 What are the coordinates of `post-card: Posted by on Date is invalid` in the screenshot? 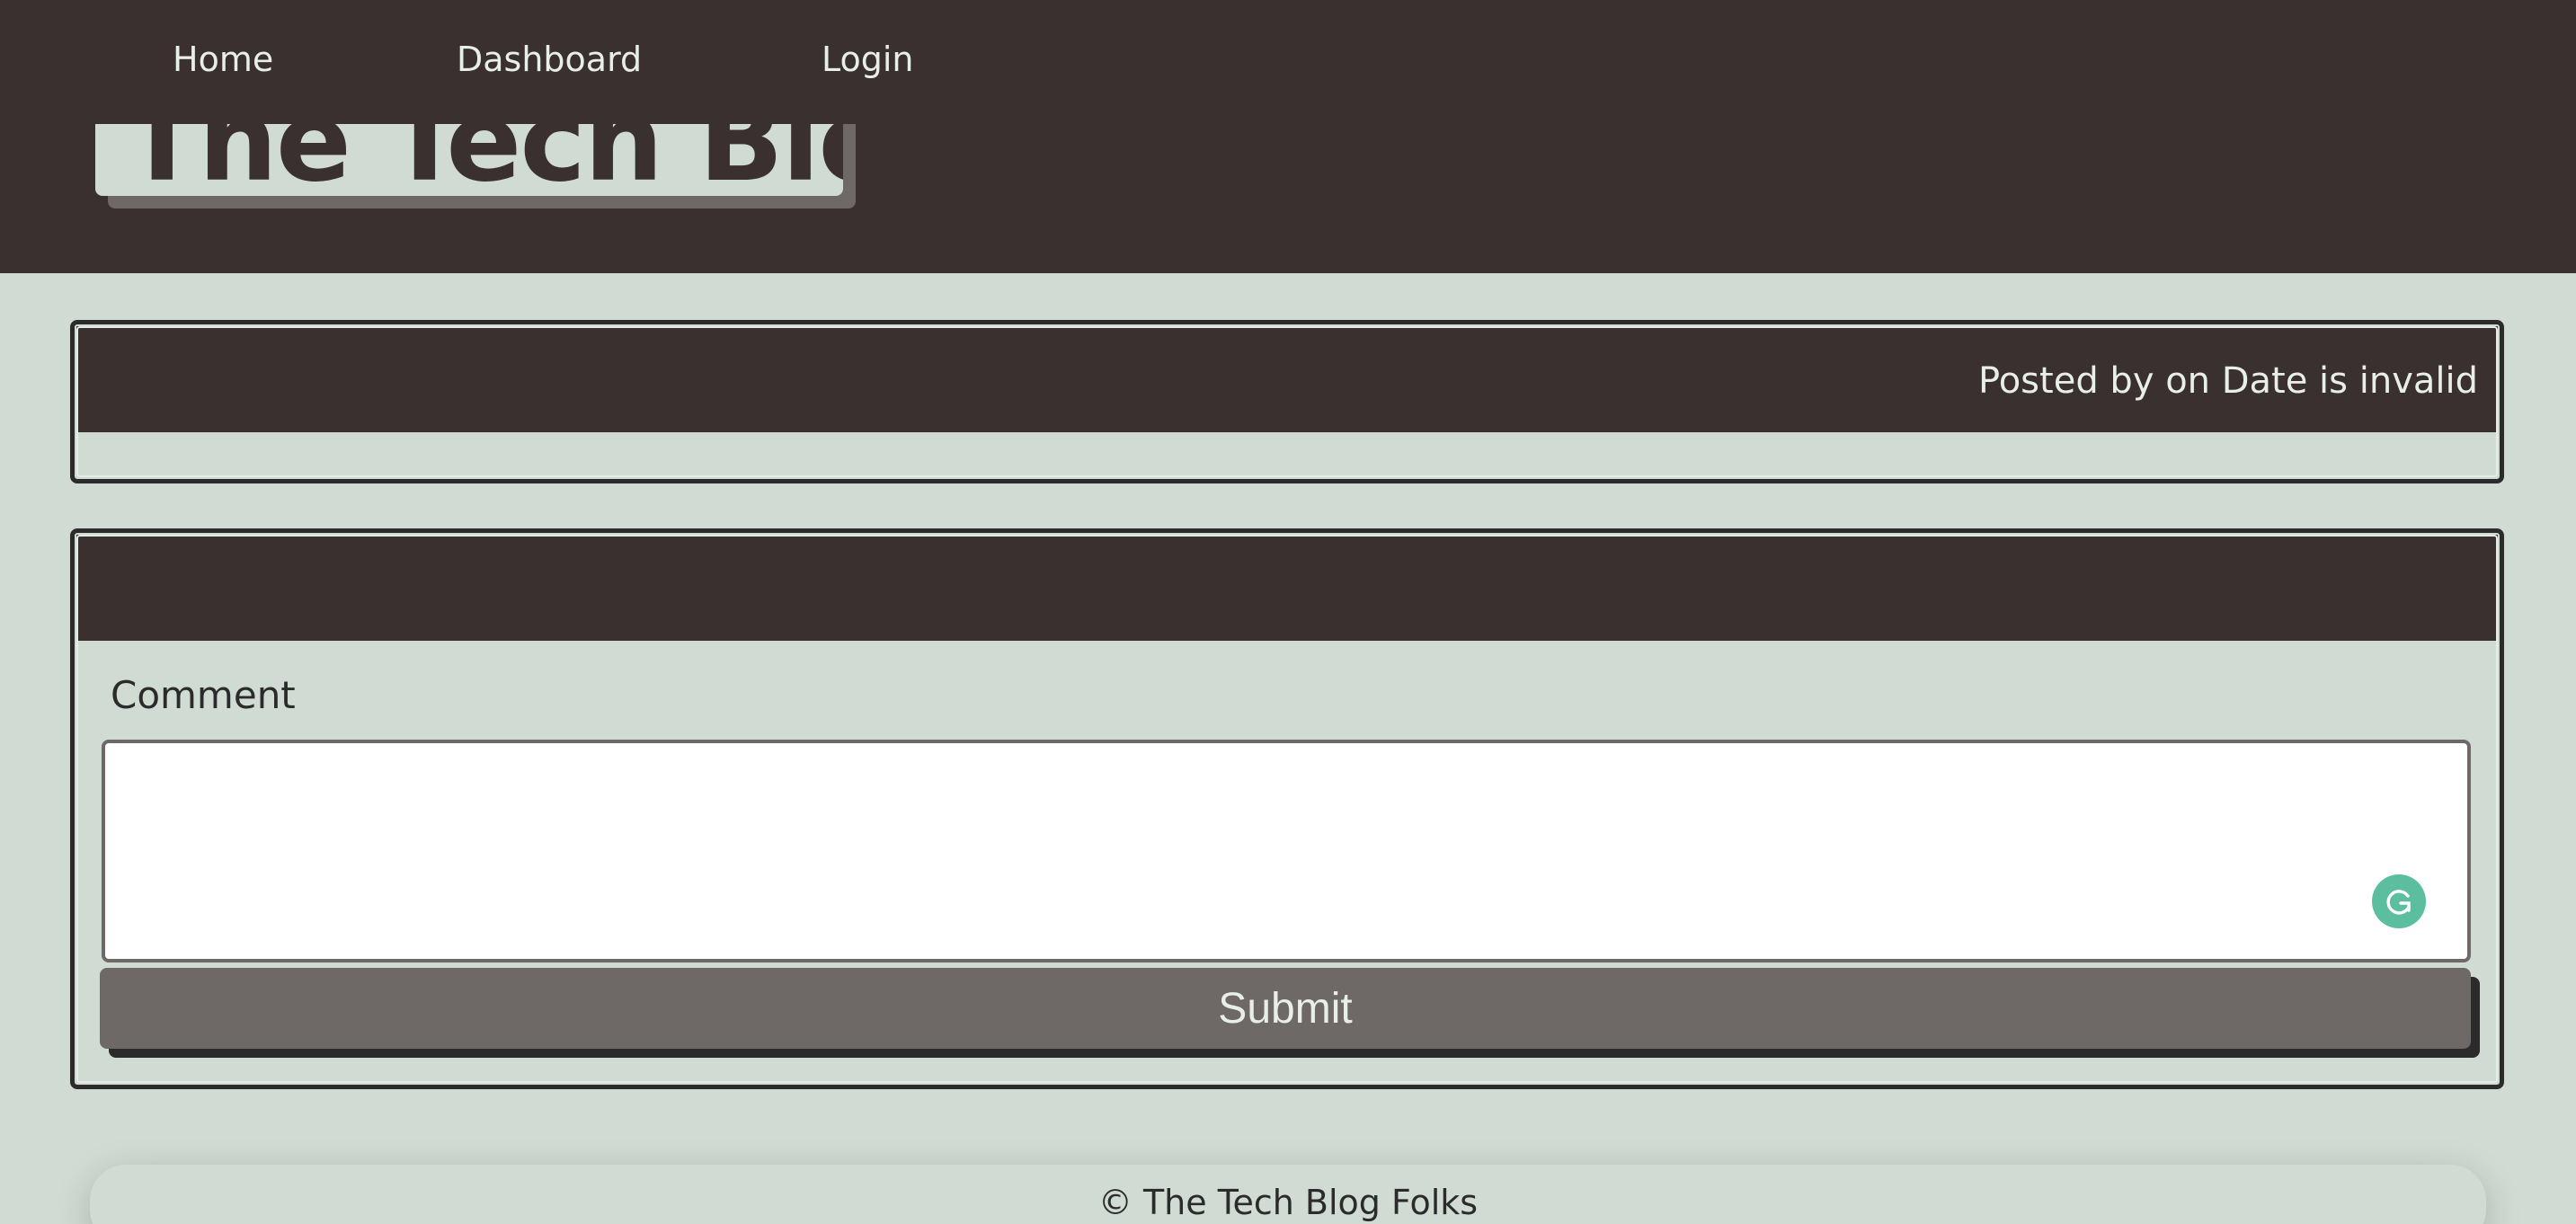 It's located at (1287, 402).